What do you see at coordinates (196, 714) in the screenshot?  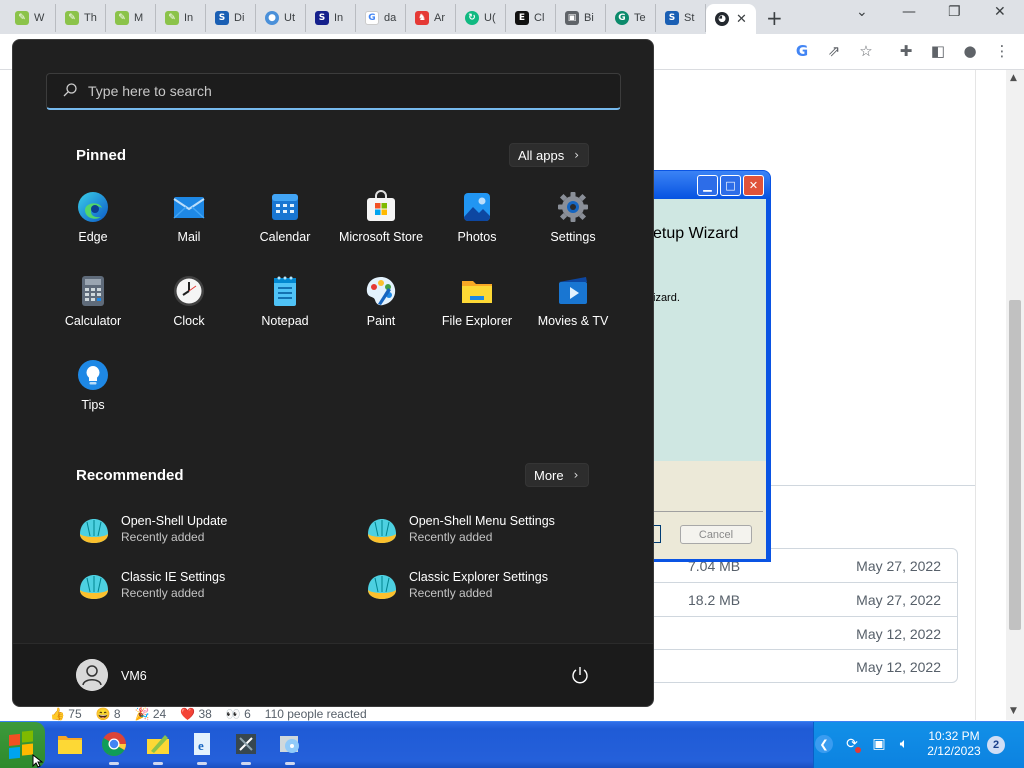 I see `reaction-heart: ❤️ 38` at bounding box center [196, 714].